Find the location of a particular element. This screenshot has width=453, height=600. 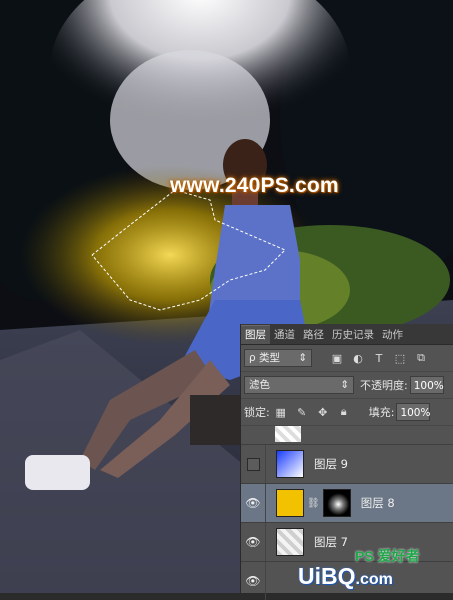

layer-mask-thumbnail is located at coordinates (336, 503).